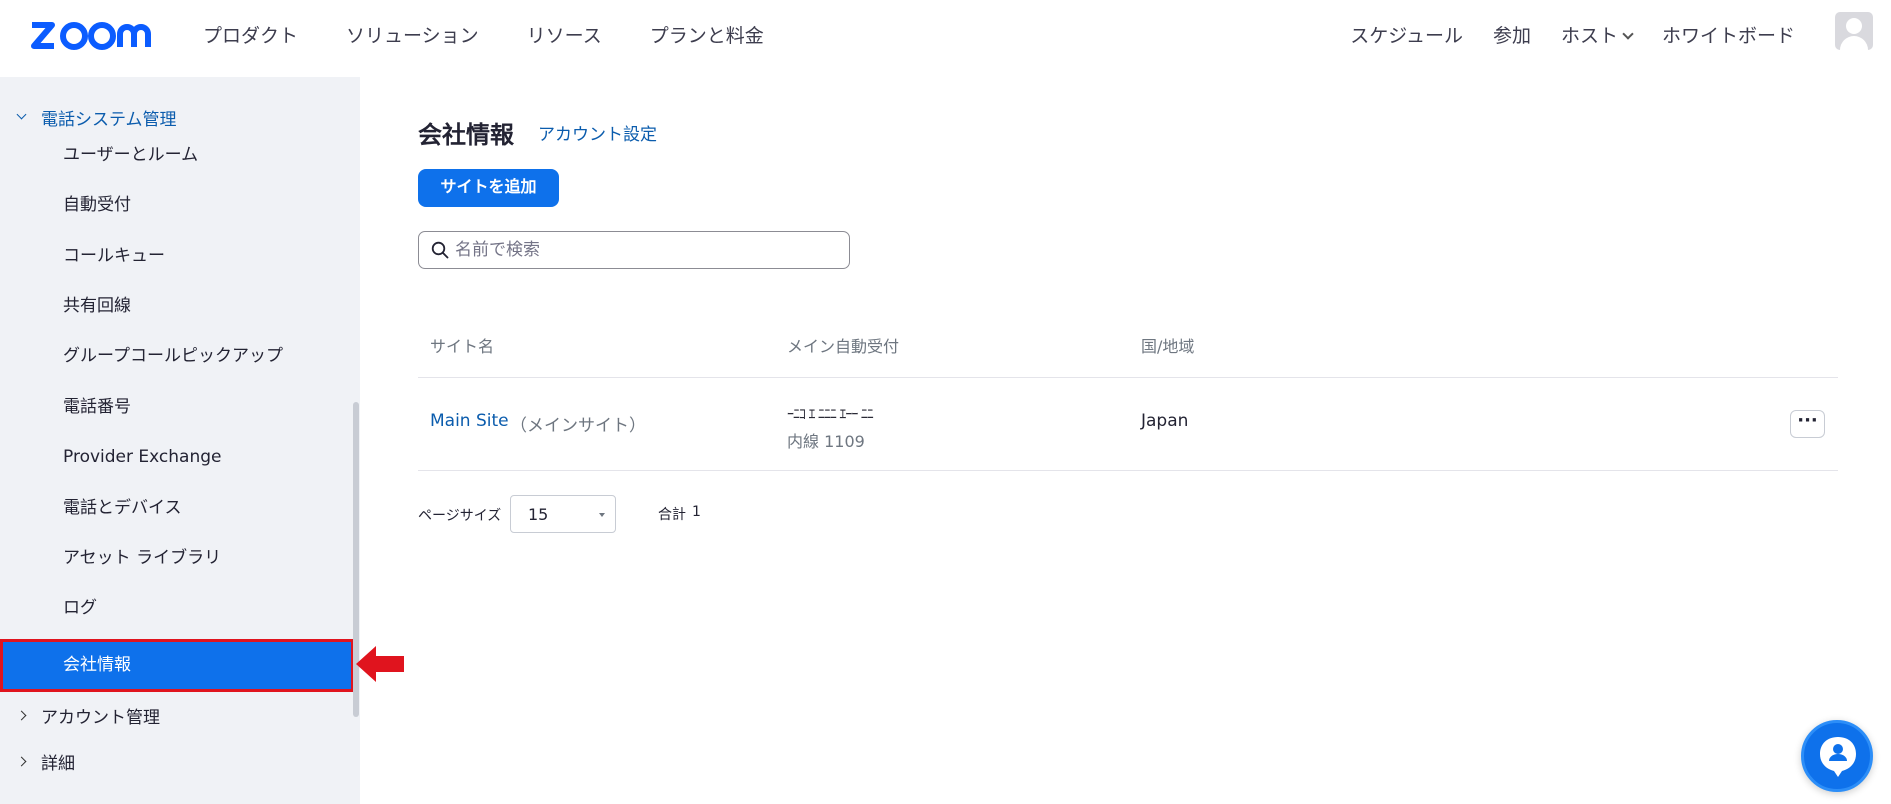 Image resolution: width=1891 pixels, height=804 pixels. What do you see at coordinates (100, 718) in the screenshot?
I see `sidebar-group-label: アカウント管理` at bounding box center [100, 718].